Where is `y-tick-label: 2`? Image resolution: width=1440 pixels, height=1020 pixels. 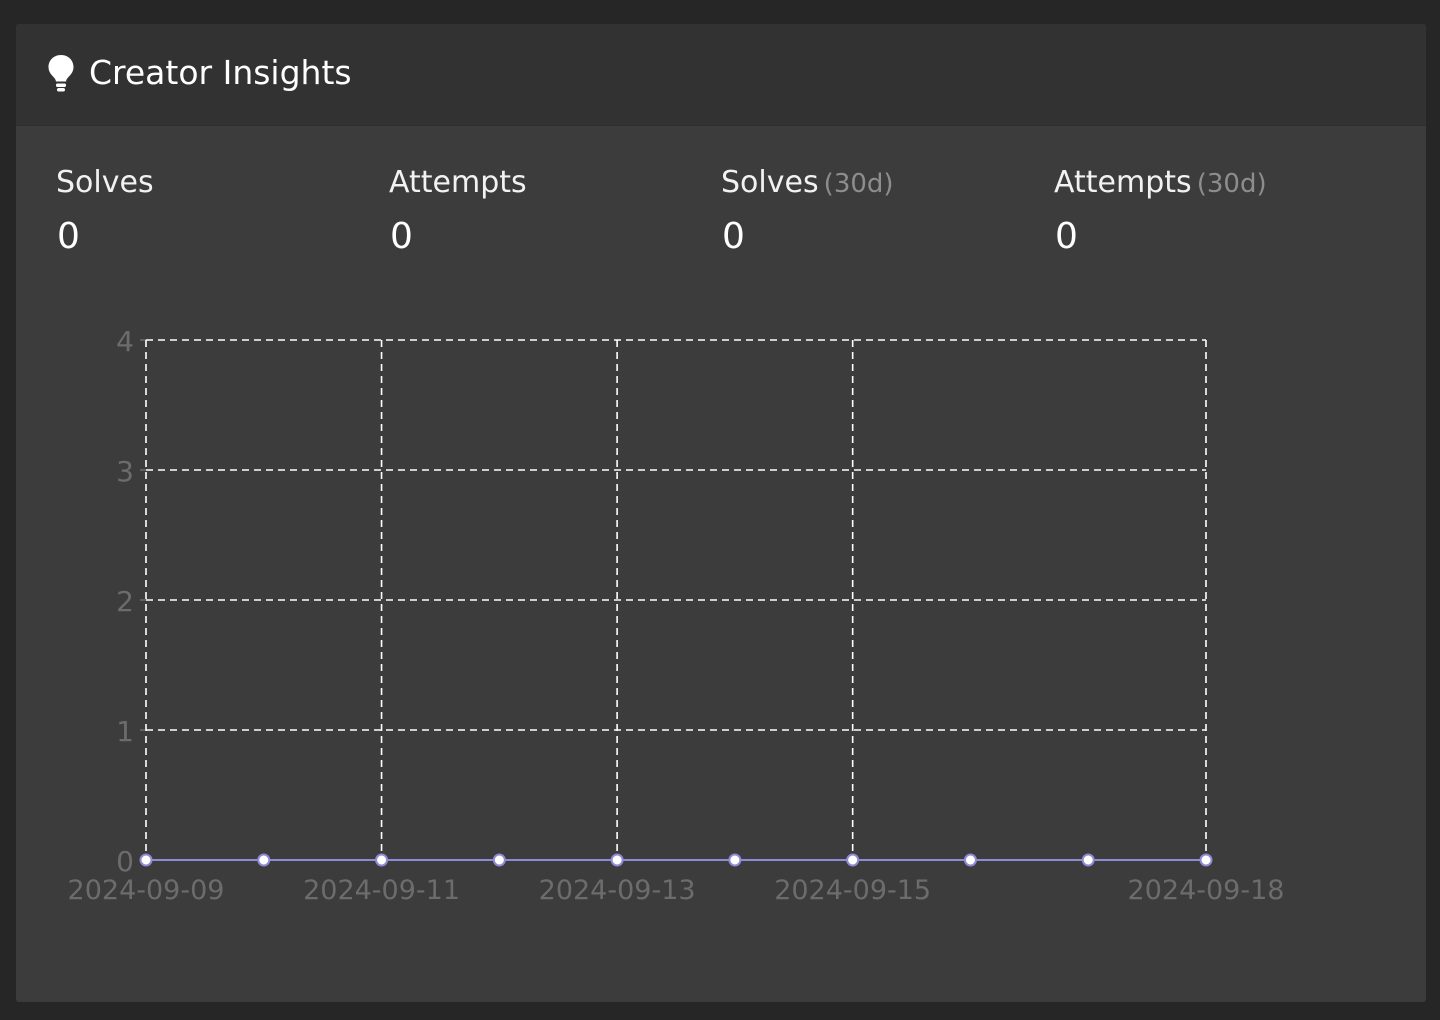
y-tick-label: 2 is located at coordinates (125, 601).